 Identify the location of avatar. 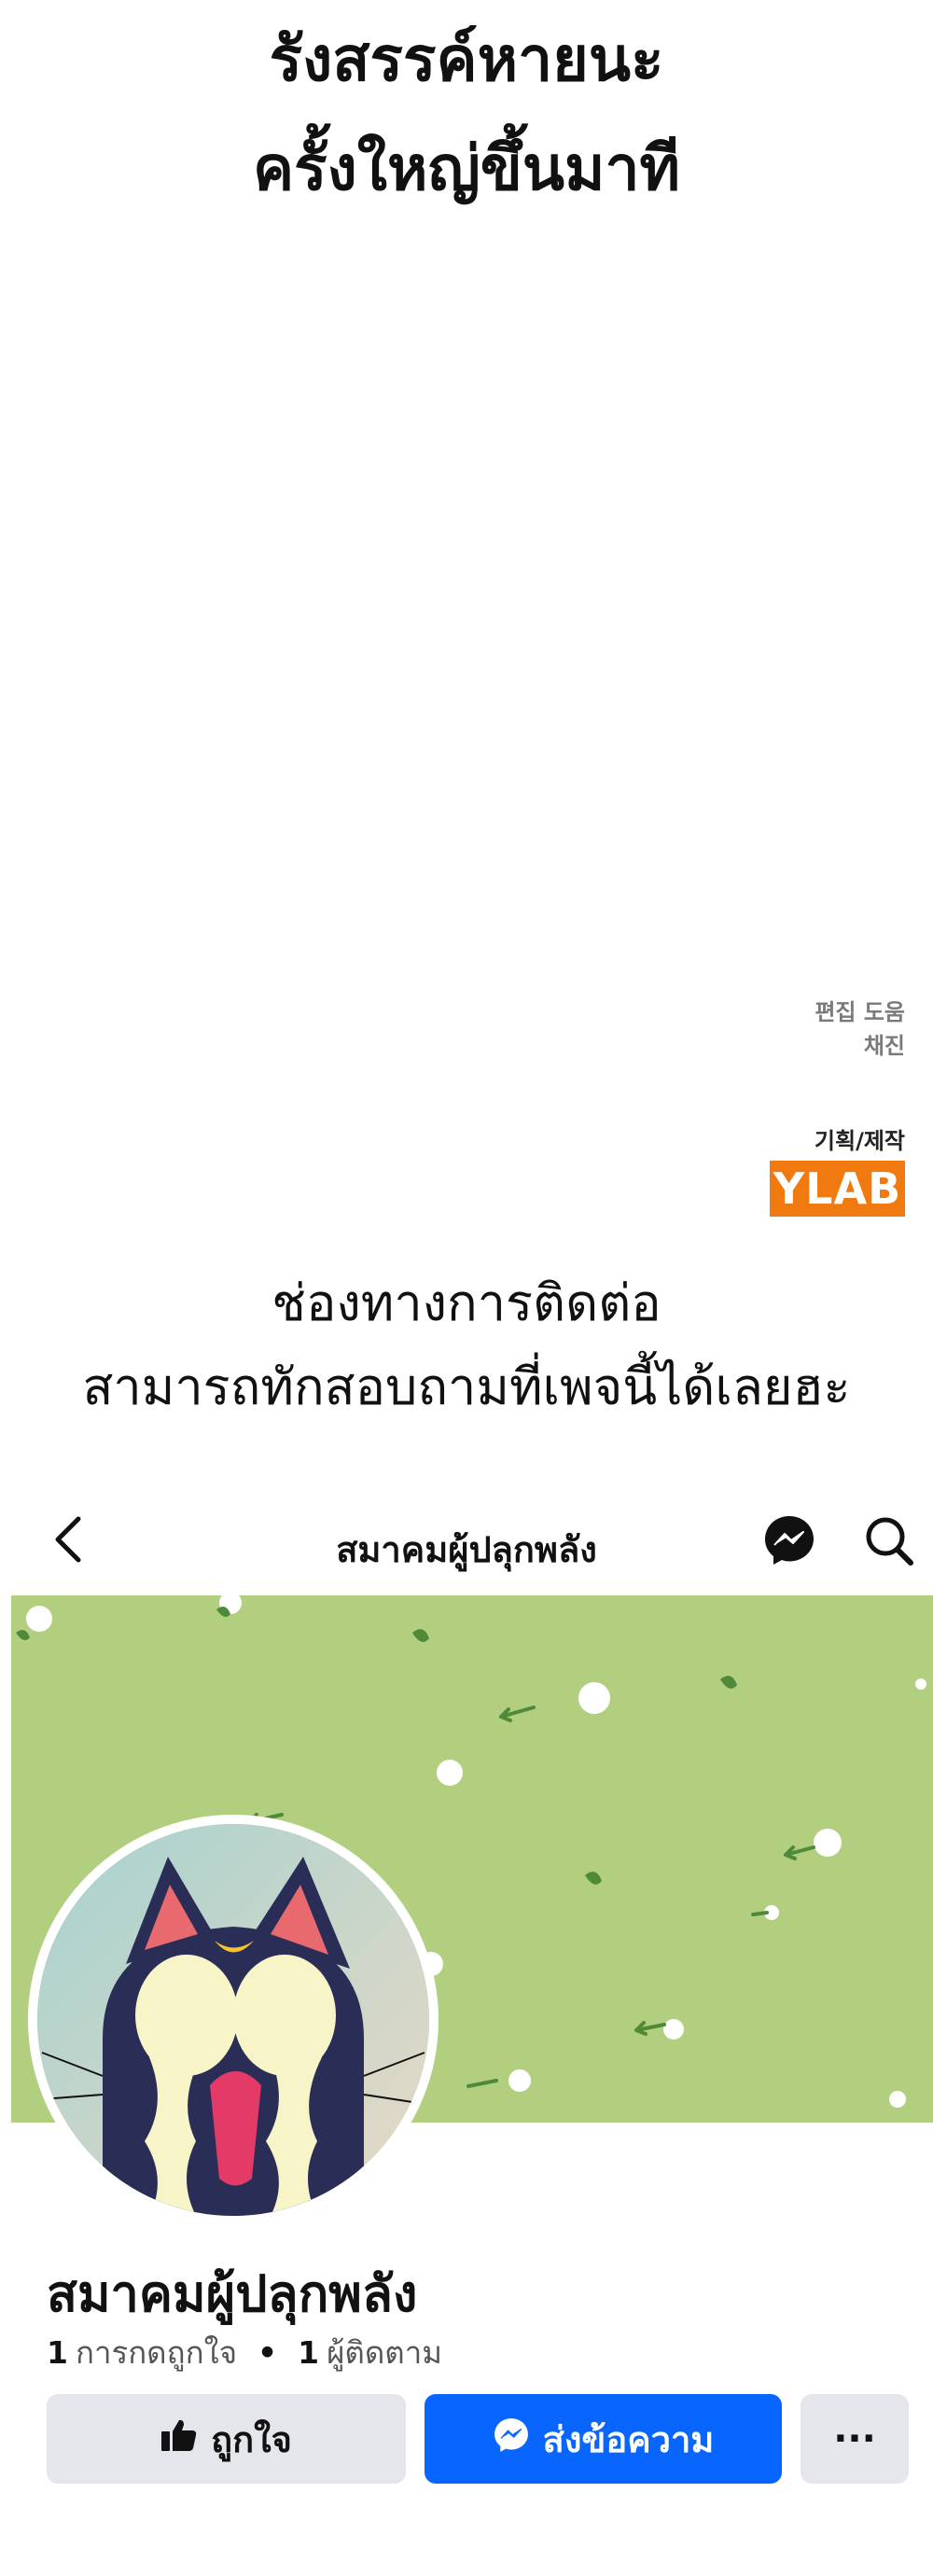
(233, 2020).